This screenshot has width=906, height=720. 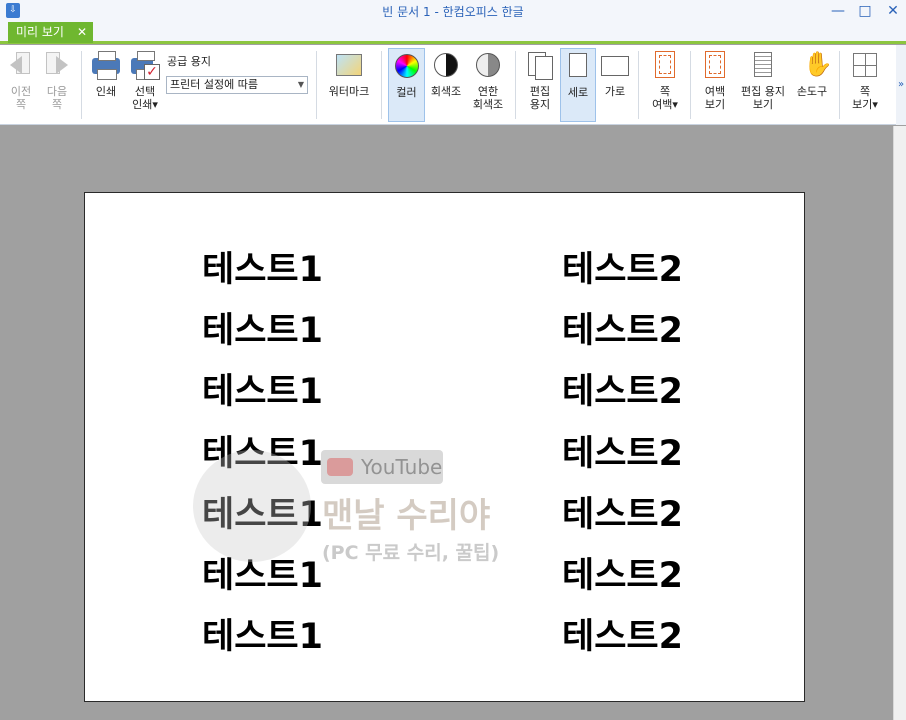 What do you see at coordinates (665, 65) in the screenshot?
I see `page-margin-icon` at bounding box center [665, 65].